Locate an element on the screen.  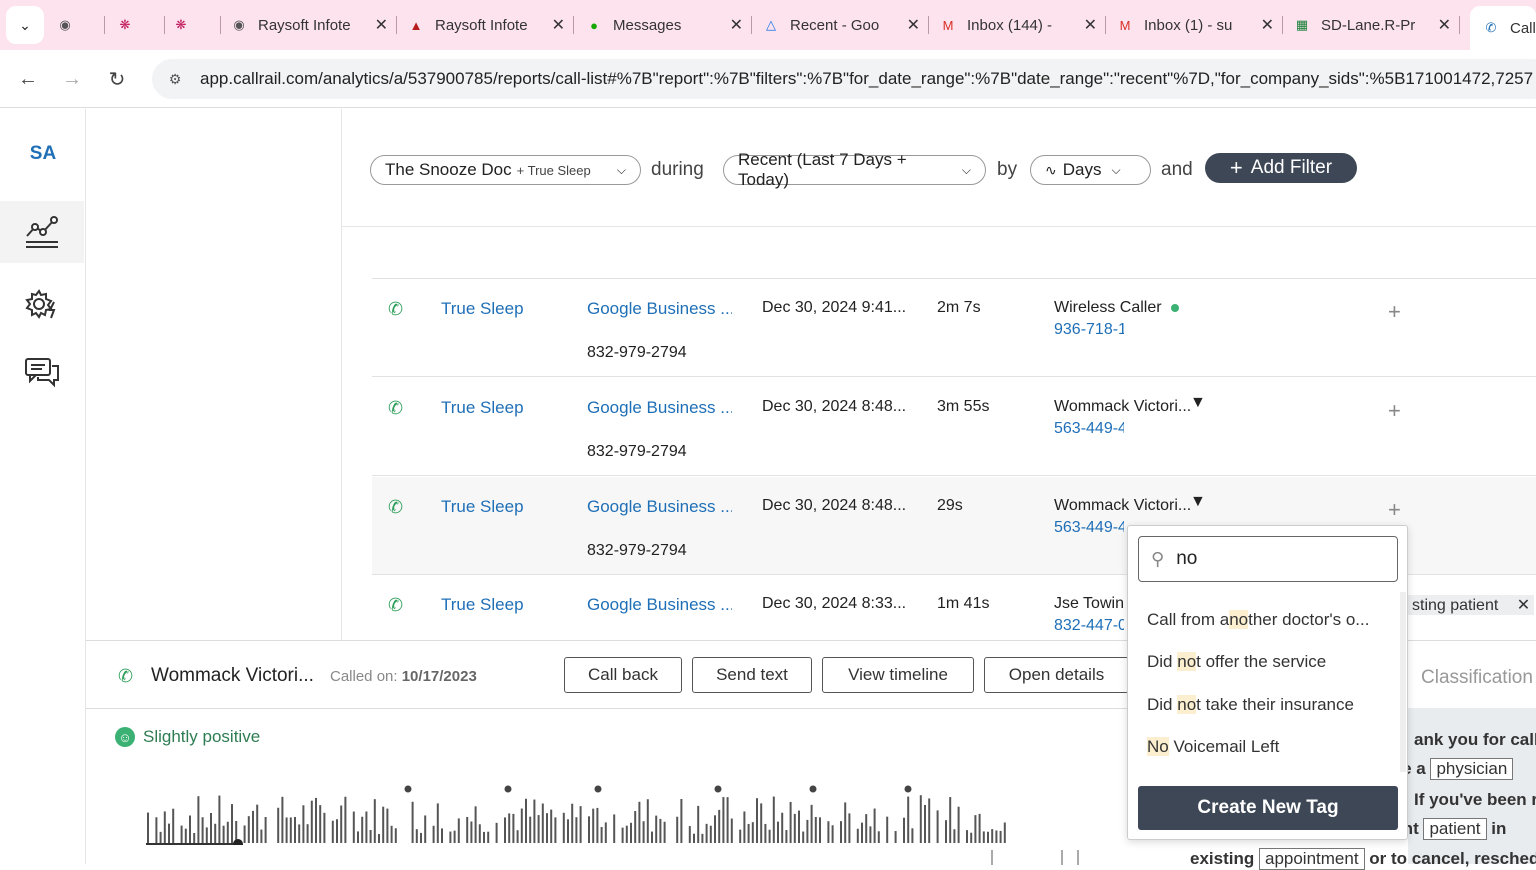
keyword-chip: physician is located at coordinates (1472, 769).